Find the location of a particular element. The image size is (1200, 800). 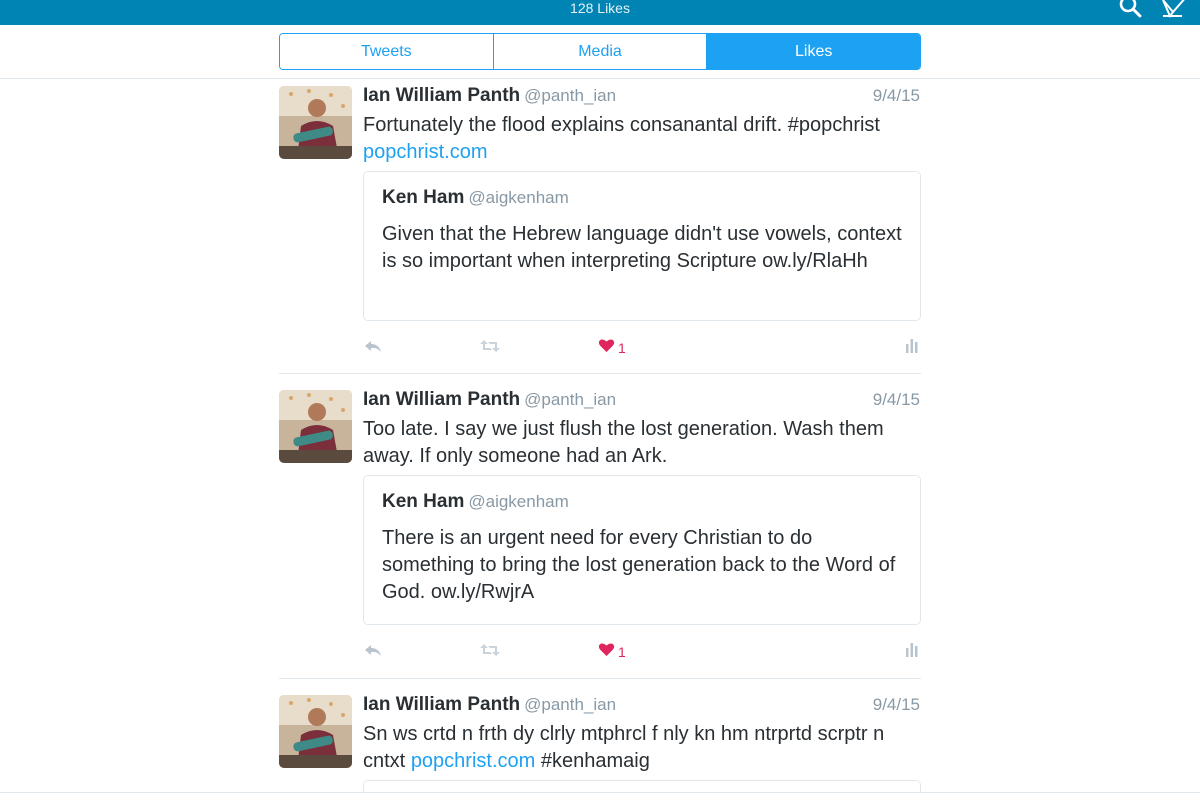

search-icon is located at coordinates (1131, 9).